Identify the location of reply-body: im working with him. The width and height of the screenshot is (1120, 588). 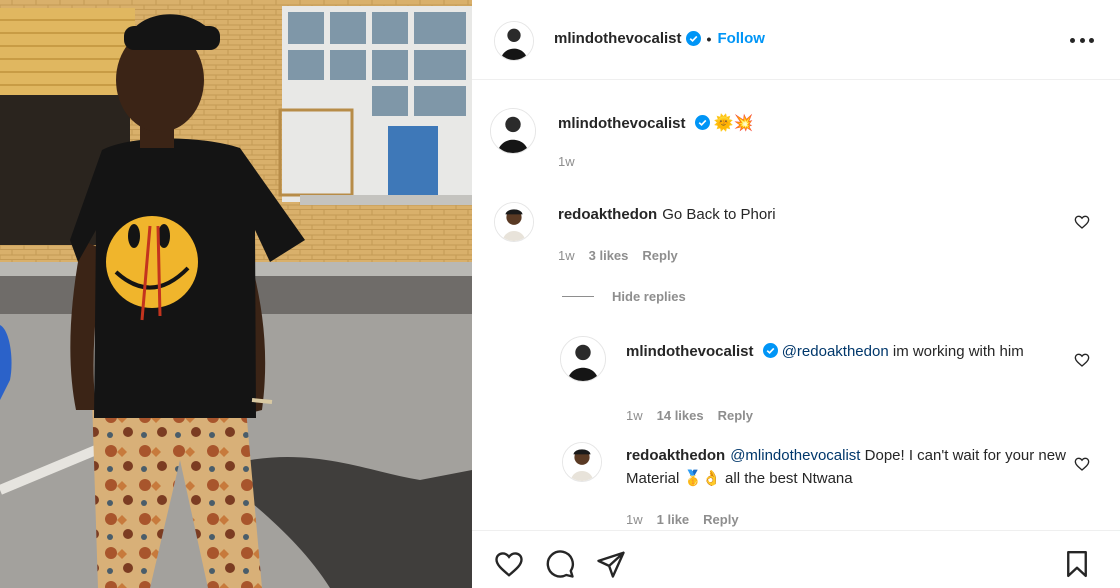
(956, 351).